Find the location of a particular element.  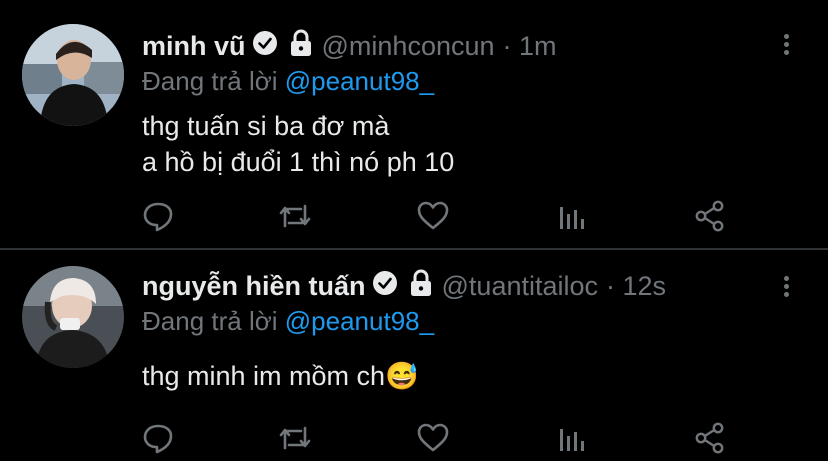

tweet-text-line: thg tuấn si ba đơ mà is located at coordinates (266, 126).